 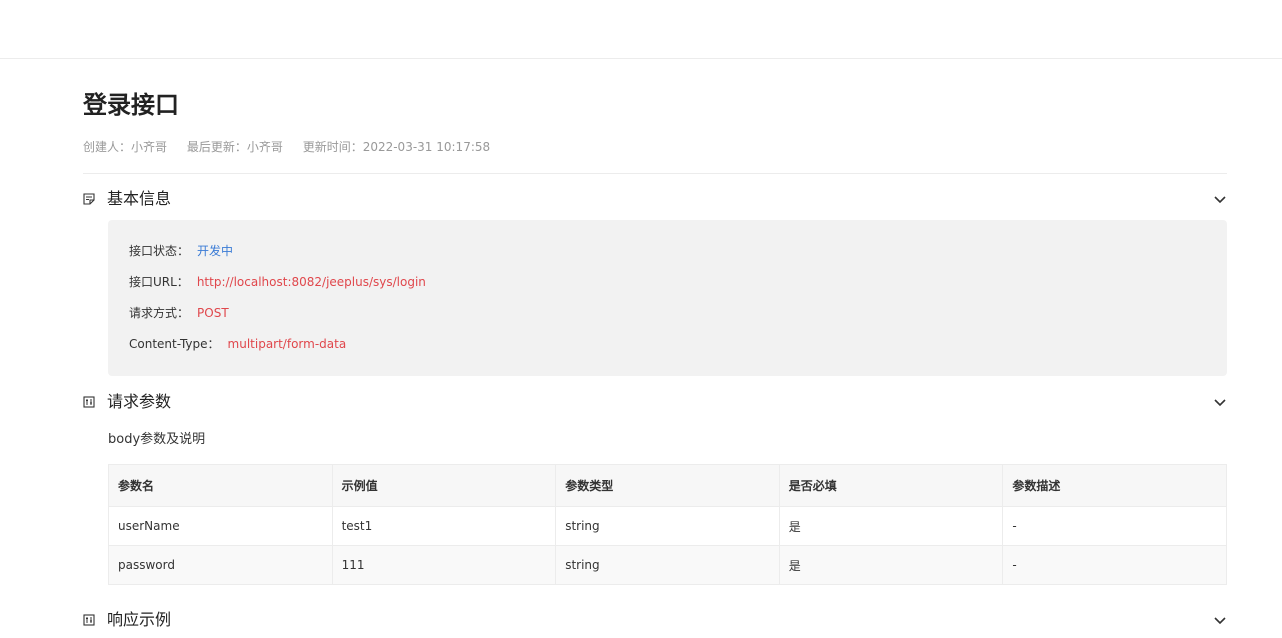 I want to click on creator-text: 创建人：小齐哥, so click(x=125, y=147).